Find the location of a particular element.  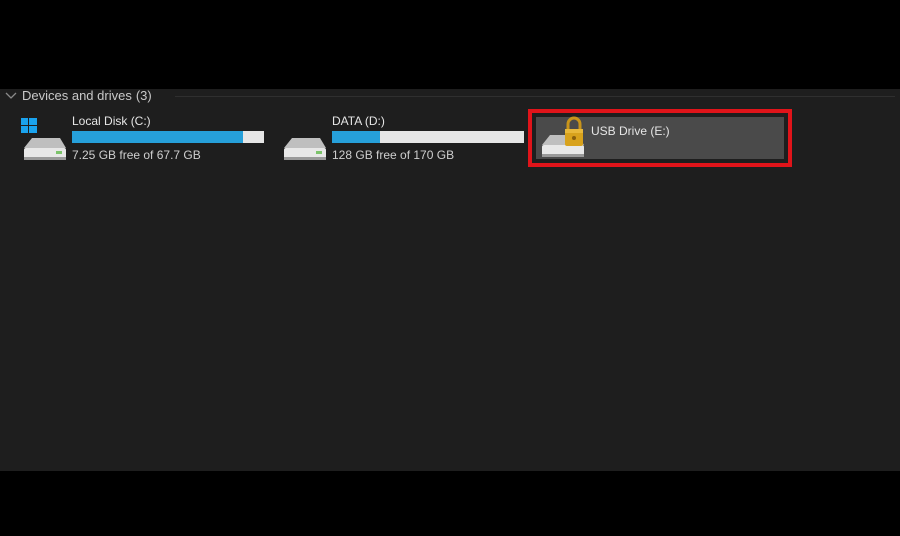

group-divider is located at coordinates (535, 96).